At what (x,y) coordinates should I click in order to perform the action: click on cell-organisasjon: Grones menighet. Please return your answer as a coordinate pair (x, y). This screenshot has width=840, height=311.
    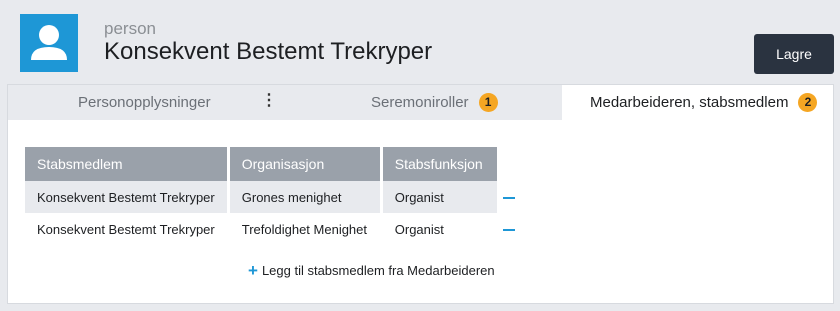
    Looking at the image, I should click on (306, 197).